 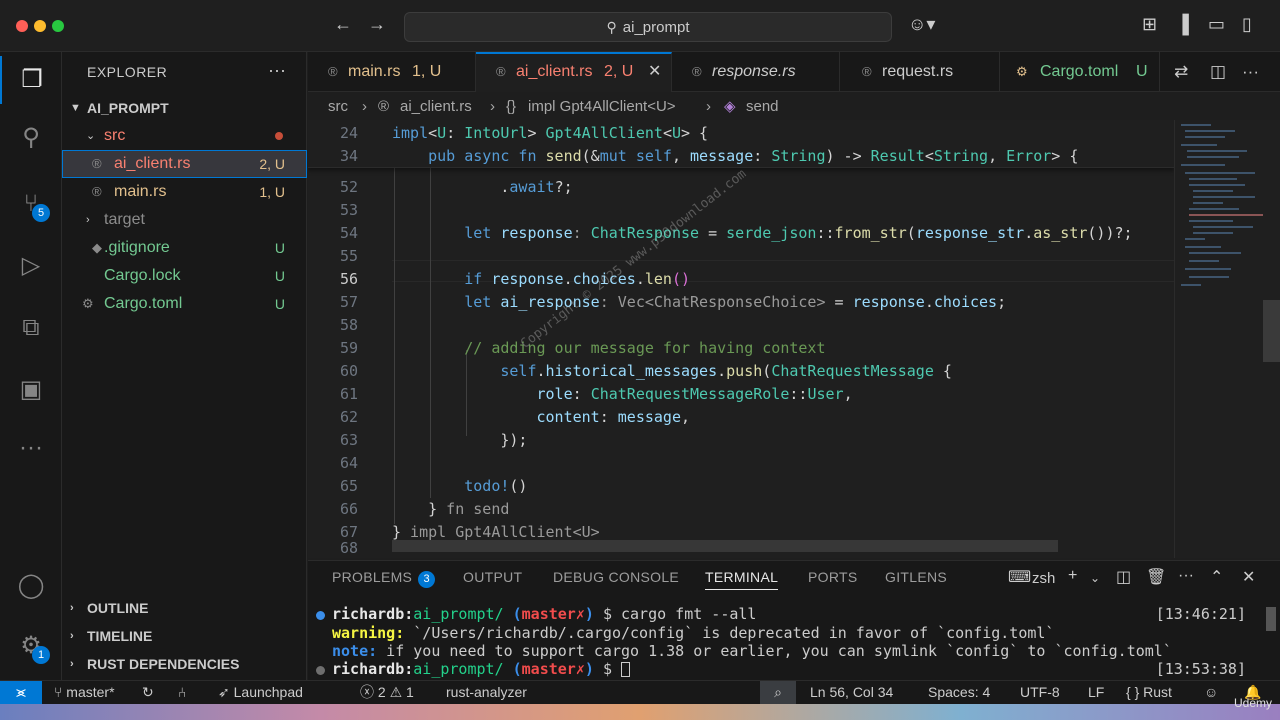 What do you see at coordinates (75, 108) in the screenshot?
I see `chevron-down-icon: ▼` at bounding box center [75, 108].